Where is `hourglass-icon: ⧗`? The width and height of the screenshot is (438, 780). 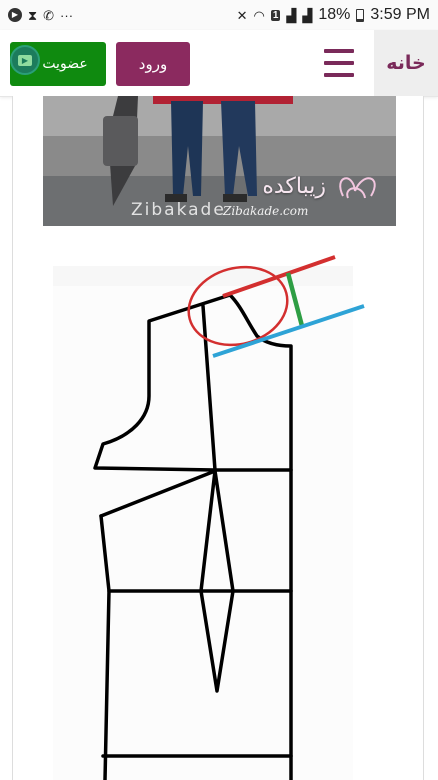
hourglass-icon: ⧗ is located at coordinates (33, 15).